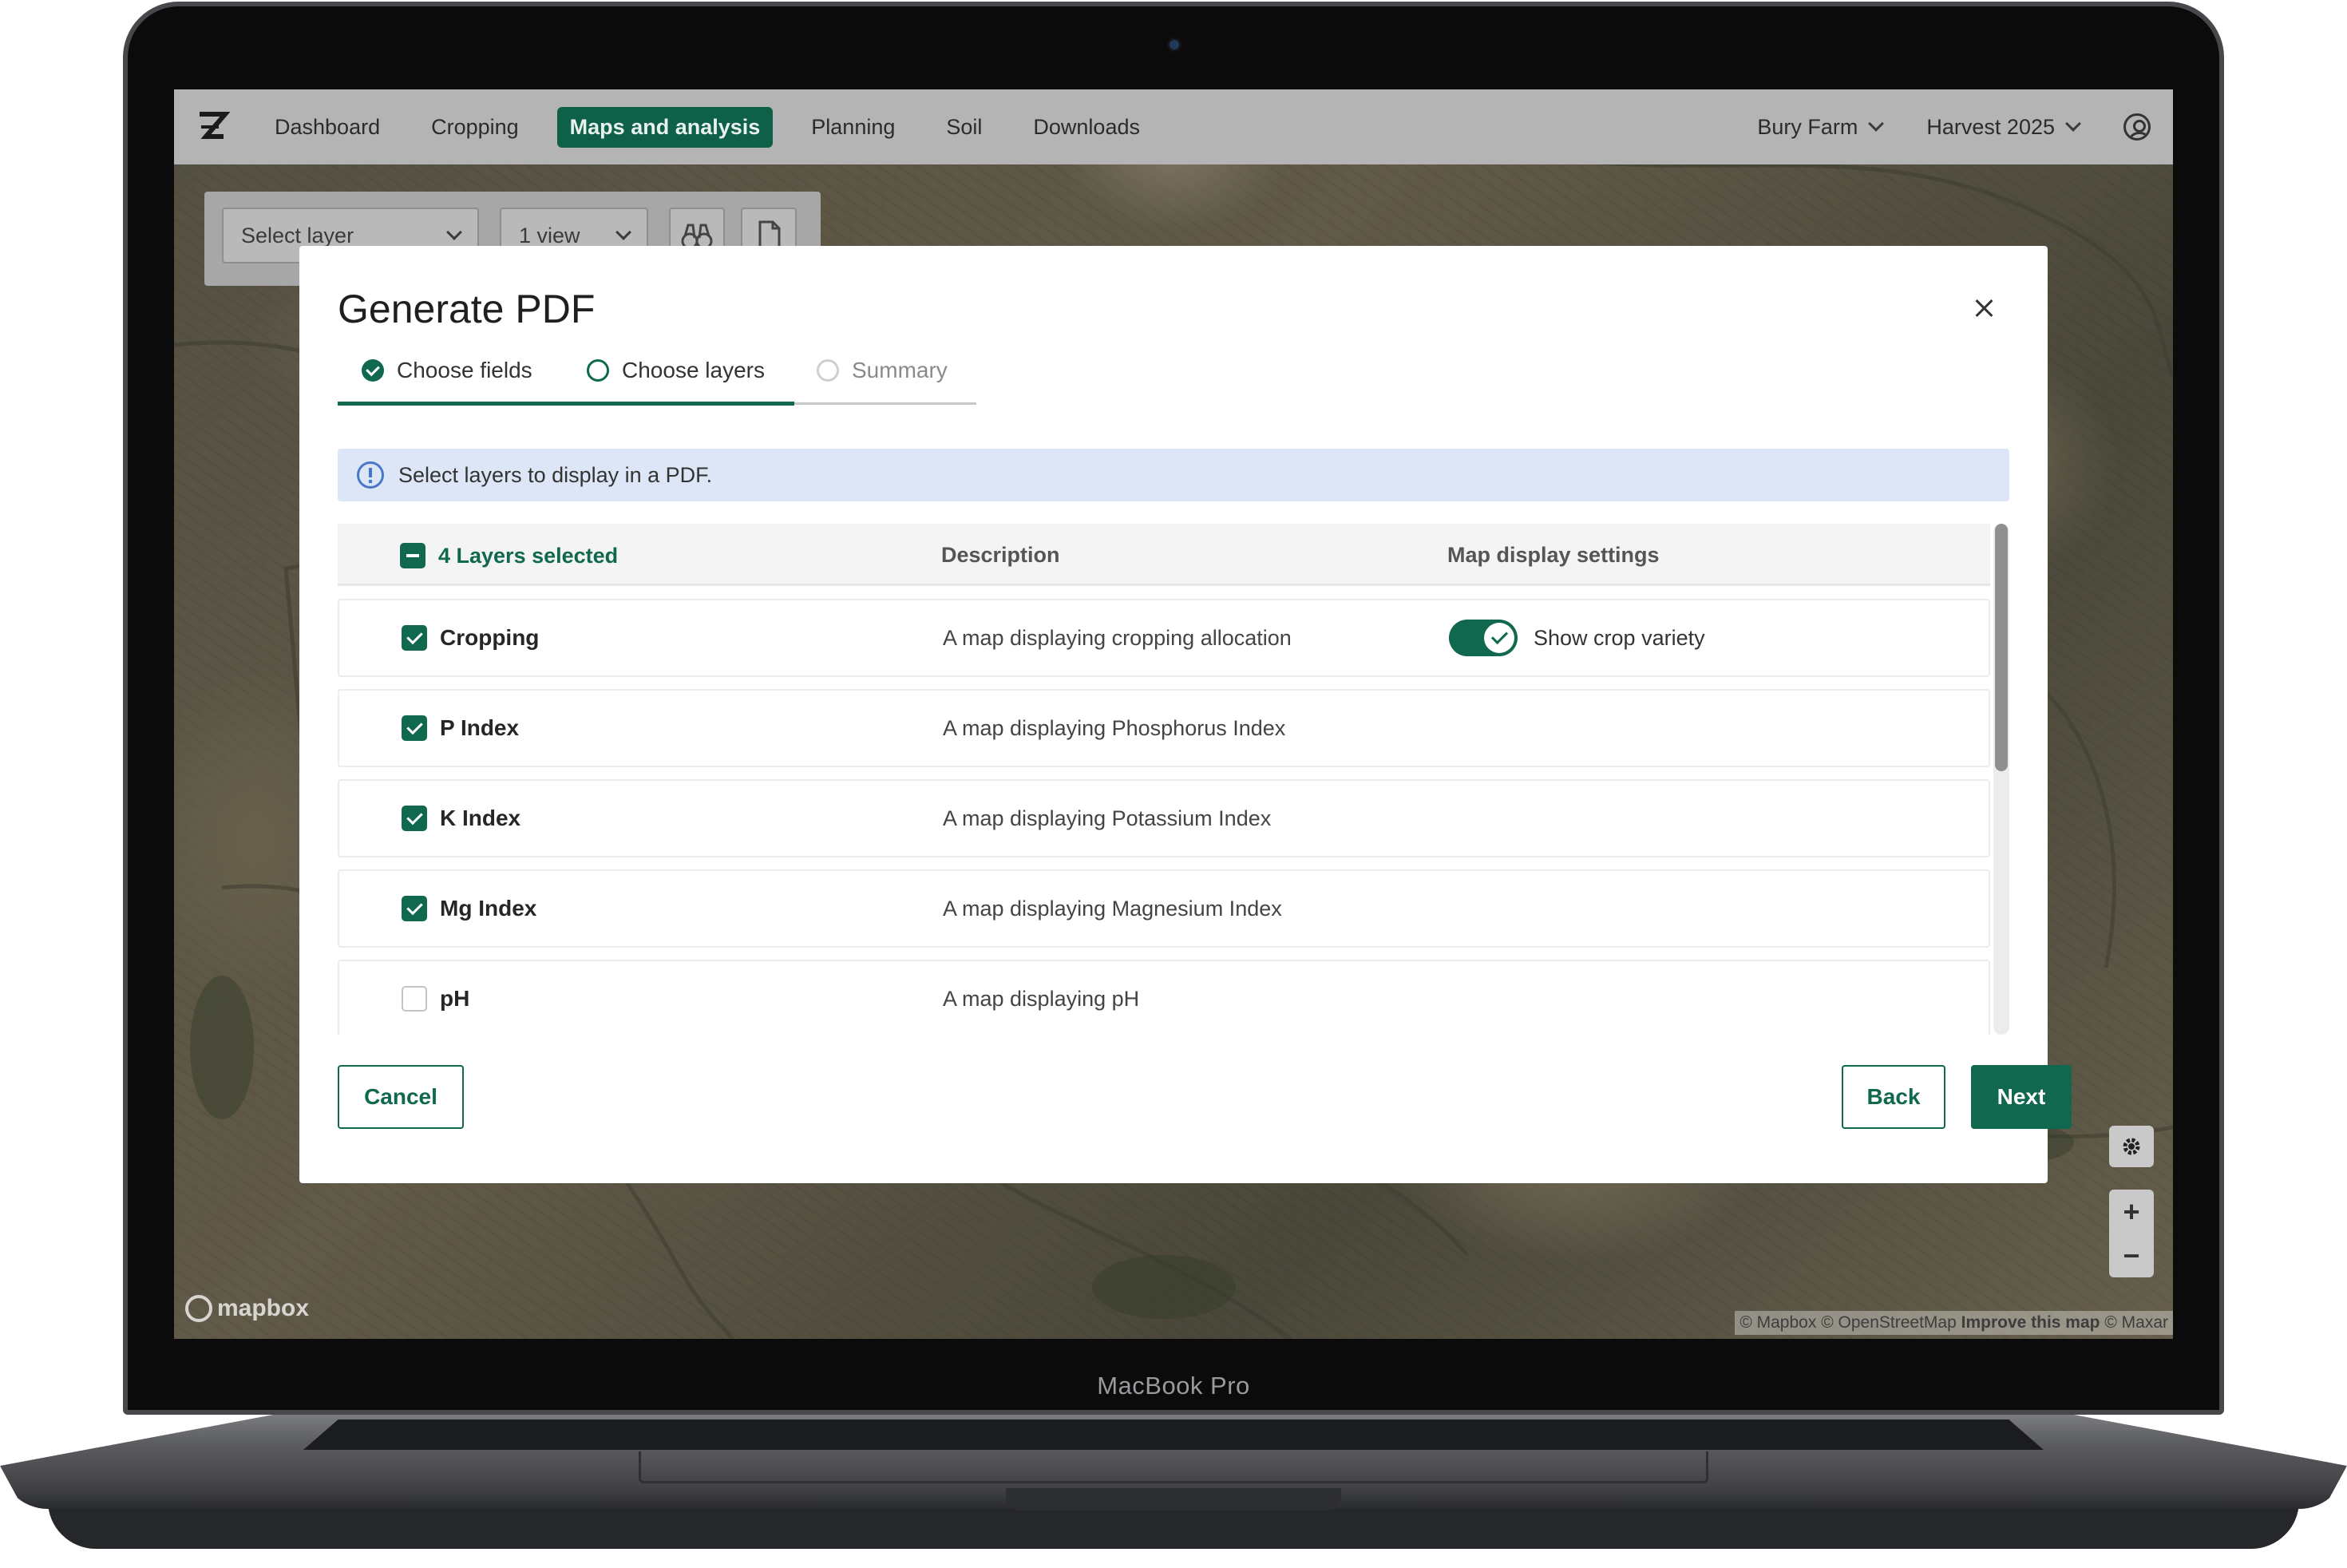  I want to click on info-icon, so click(371, 475).